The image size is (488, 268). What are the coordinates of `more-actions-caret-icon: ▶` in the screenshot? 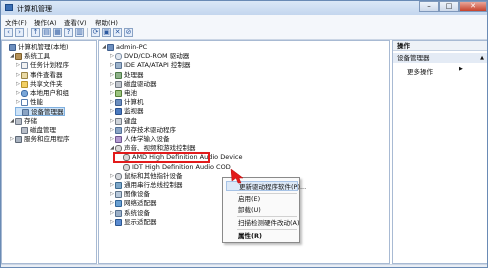 It's located at (461, 69).